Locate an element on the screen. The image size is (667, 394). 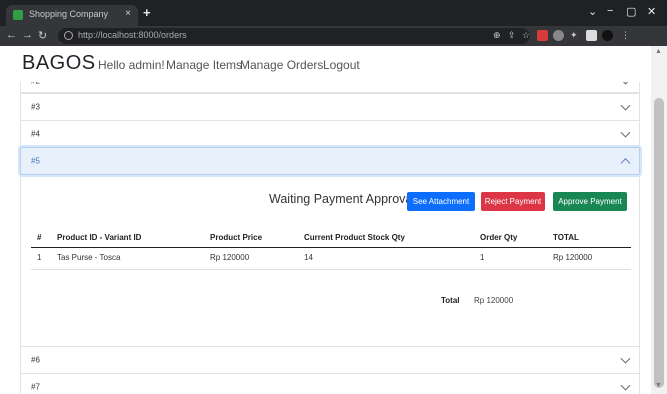
order-accordion-item-expanded: #5 is located at coordinates (330, 161).